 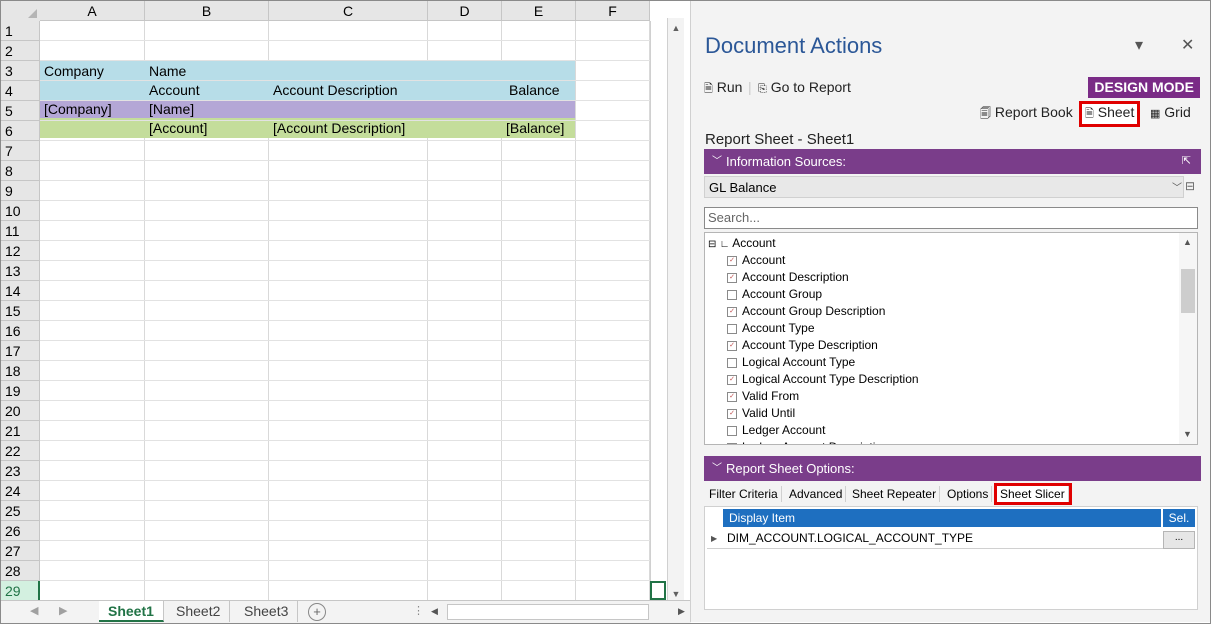 What do you see at coordinates (317, 612) in the screenshot?
I see `add-sheet-icon: +` at bounding box center [317, 612].